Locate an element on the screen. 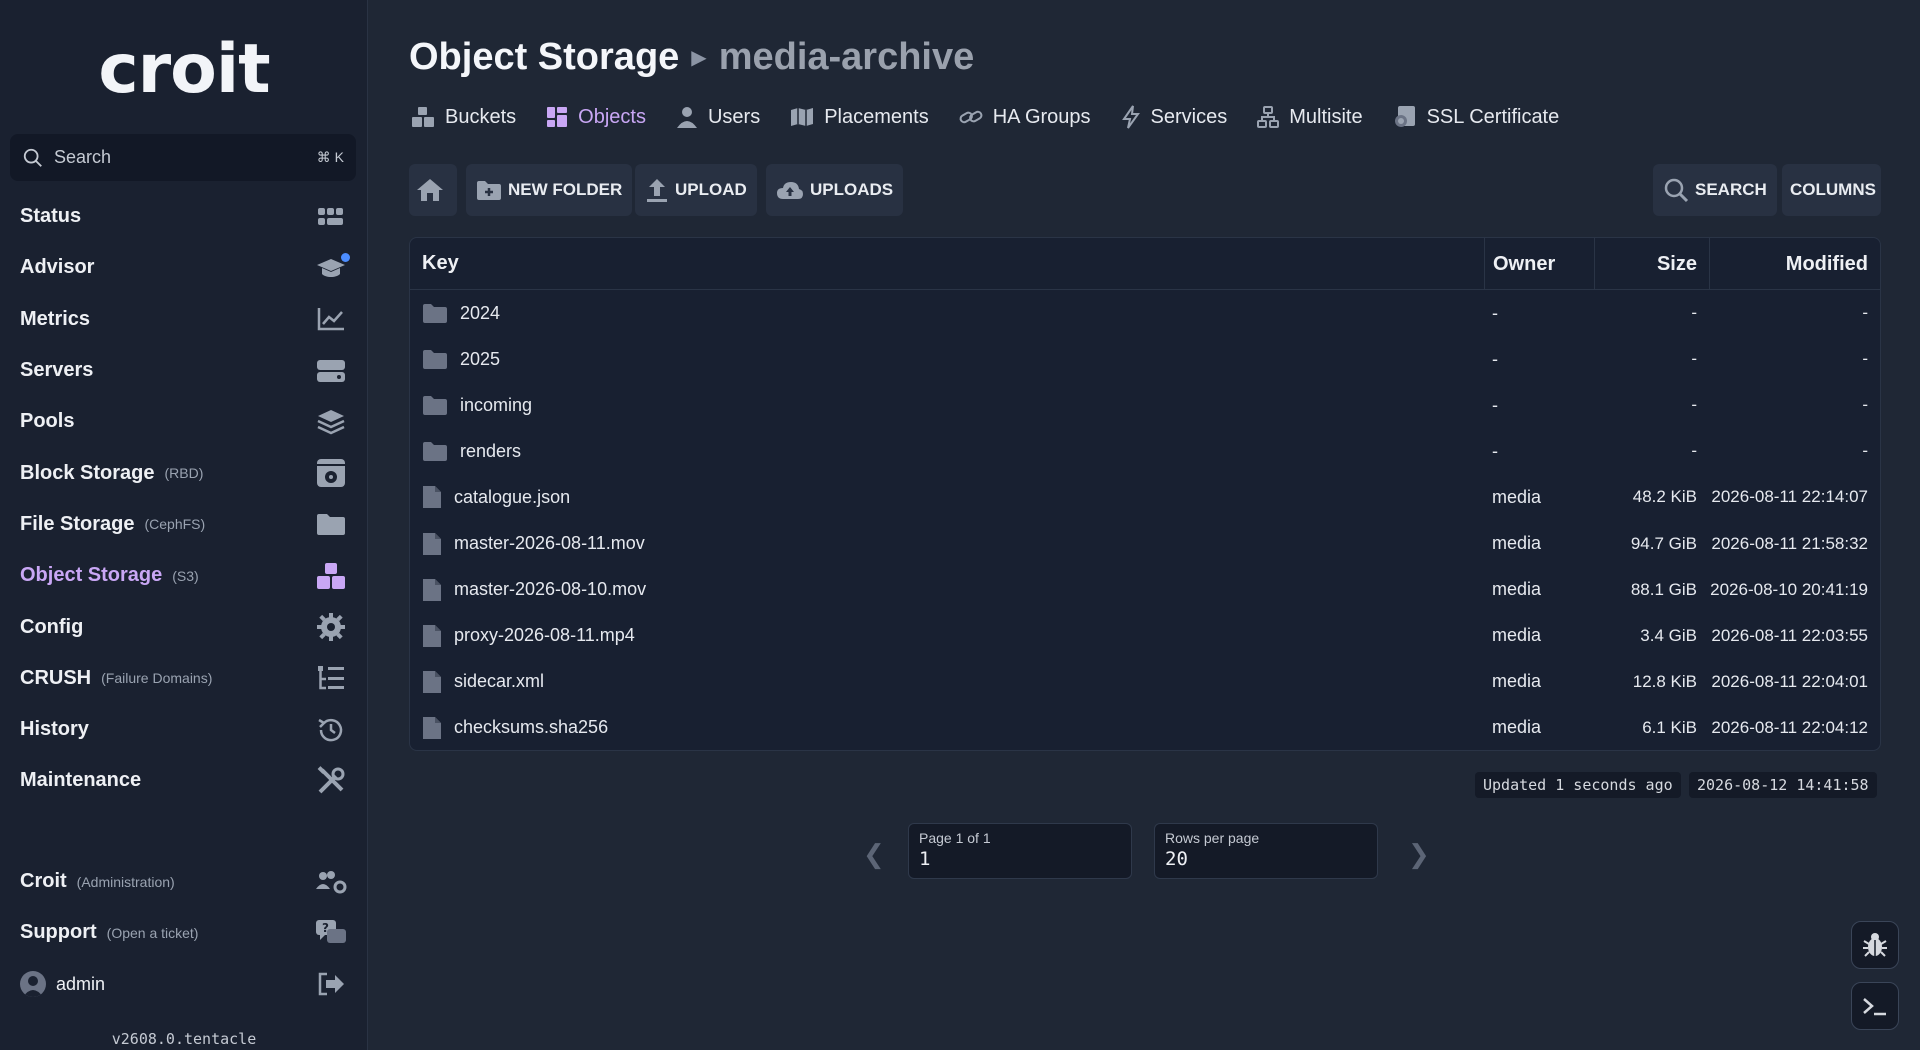  sidebar-item-croit-admin: Croit (Administration) is located at coordinates (184, 881).